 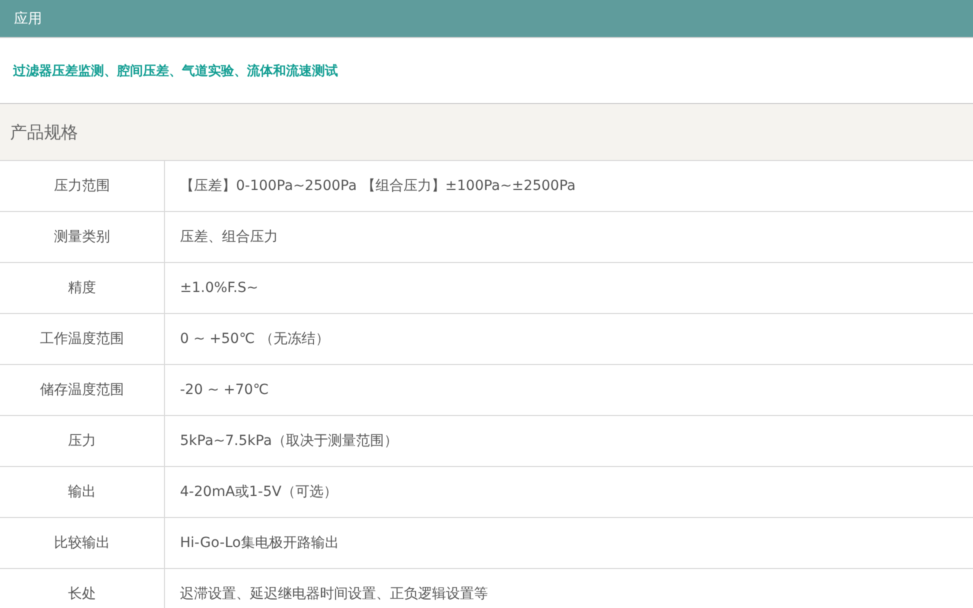 I want to click on spec-value: 压差、组合压力, so click(x=229, y=237).